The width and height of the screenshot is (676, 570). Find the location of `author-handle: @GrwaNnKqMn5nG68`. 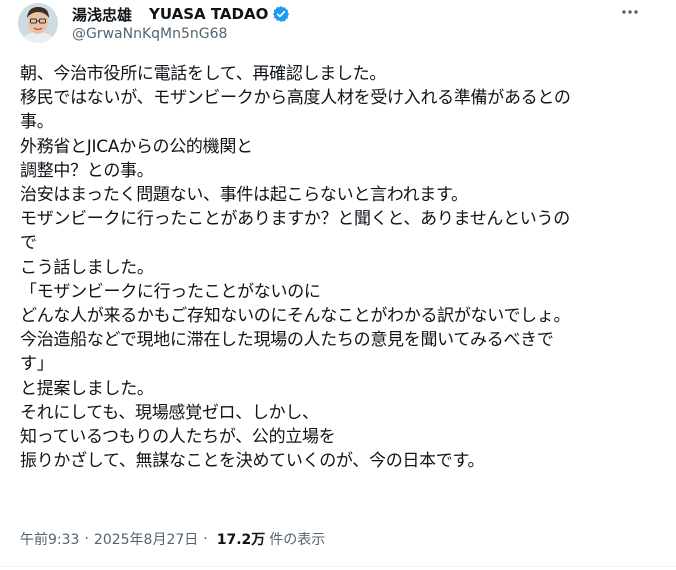

author-handle: @GrwaNnKqMn5nG68 is located at coordinates (149, 34).